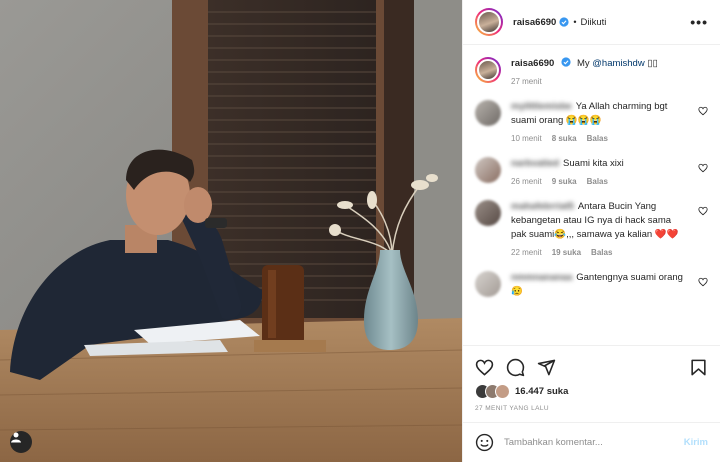 This screenshot has width=720, height=462. What do you see at coordinates (651, 63) in the screenshot?
I see `caption-text-suffix: ▯▯` at bounding box center [651, 63].